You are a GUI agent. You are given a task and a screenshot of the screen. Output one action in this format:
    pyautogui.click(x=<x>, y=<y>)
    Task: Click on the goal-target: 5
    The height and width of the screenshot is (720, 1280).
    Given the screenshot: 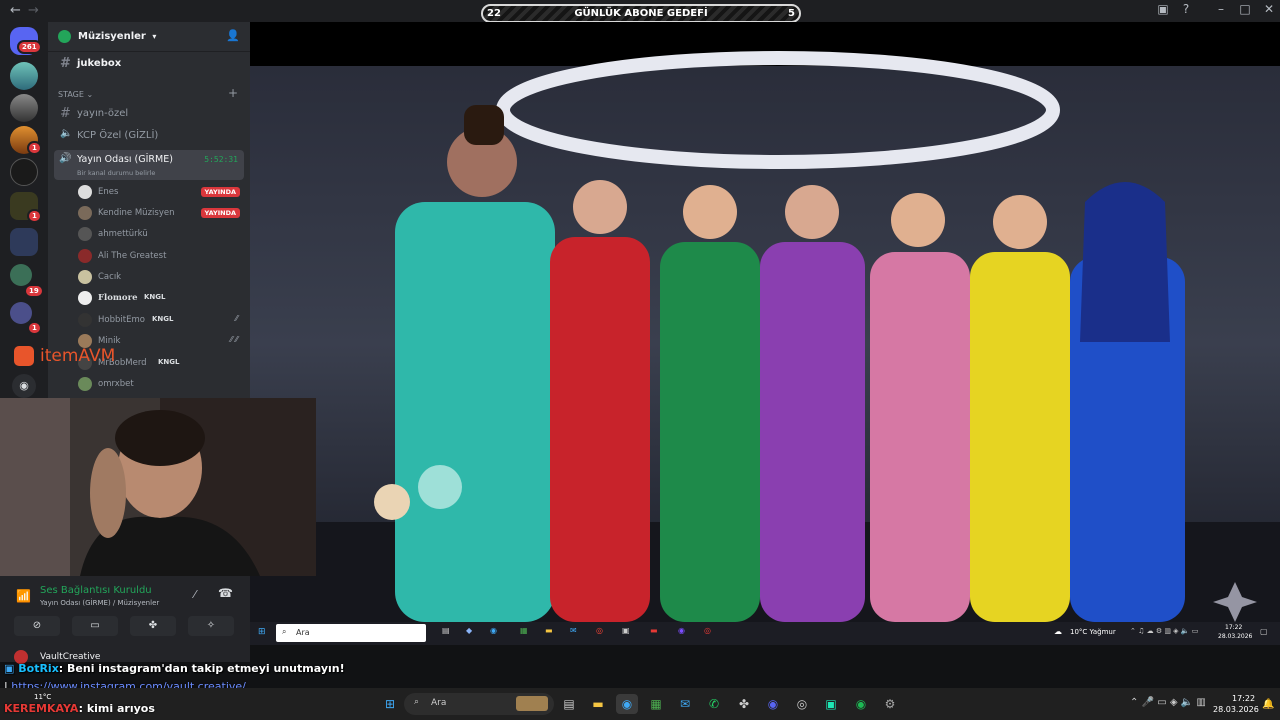 What is the action you would take?
    pyautogui.click(x=791, y=13)
    